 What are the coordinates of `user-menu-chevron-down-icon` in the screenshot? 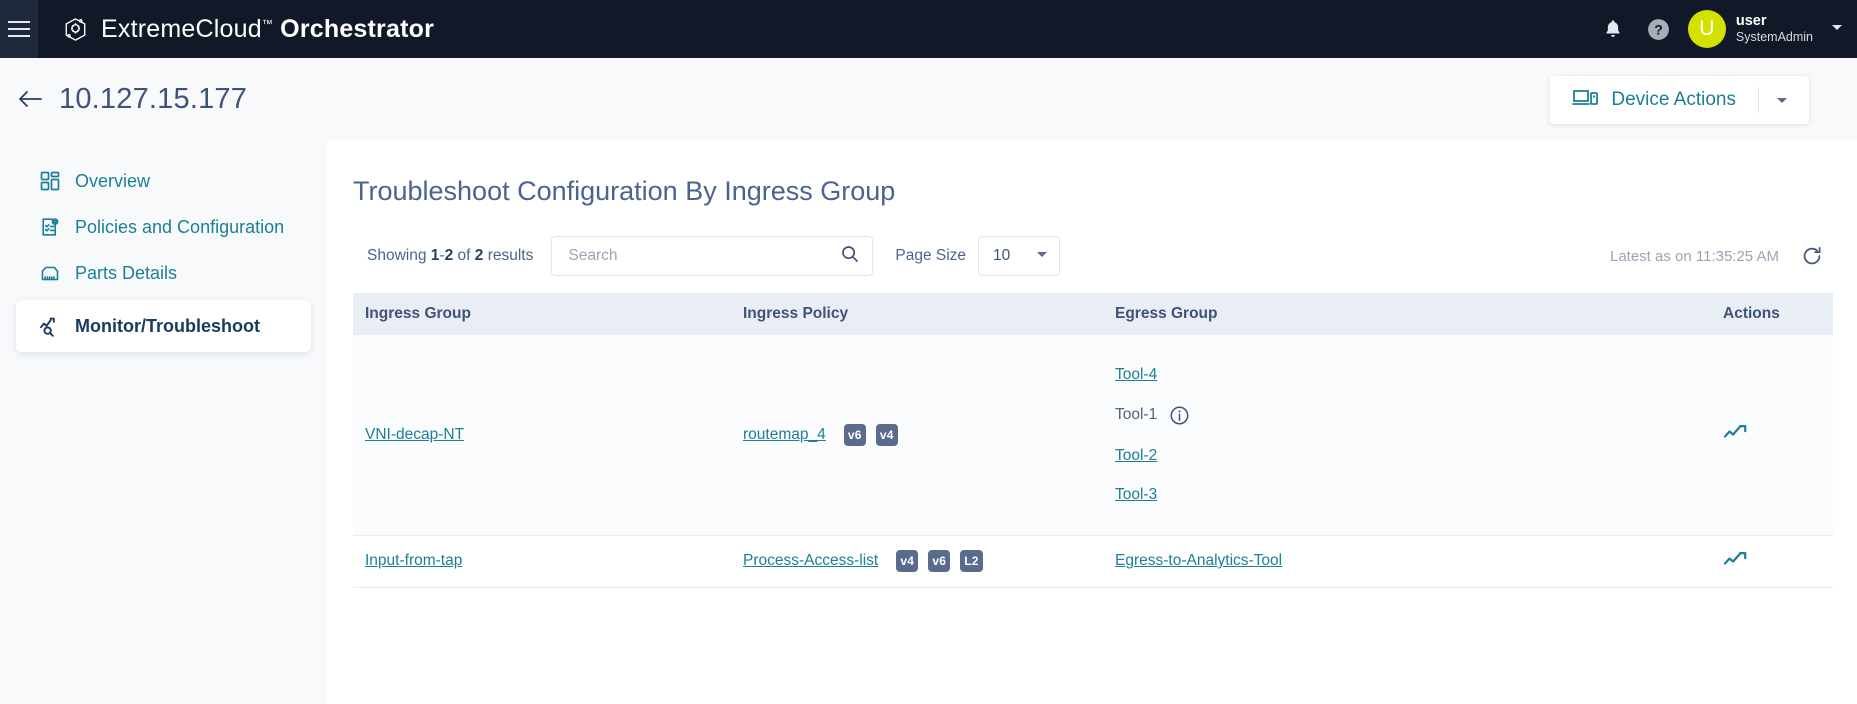 It's located at (1837, 29).